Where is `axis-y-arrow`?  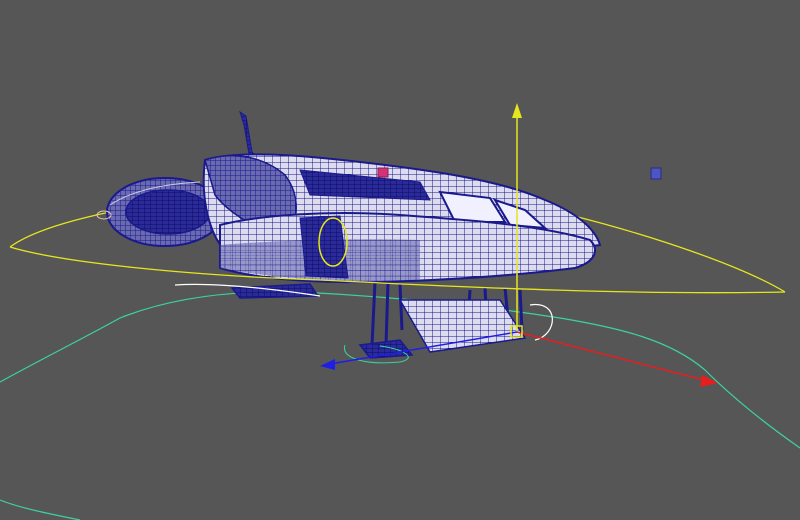 axis-y-arrow is located at coordinates (517, 110).